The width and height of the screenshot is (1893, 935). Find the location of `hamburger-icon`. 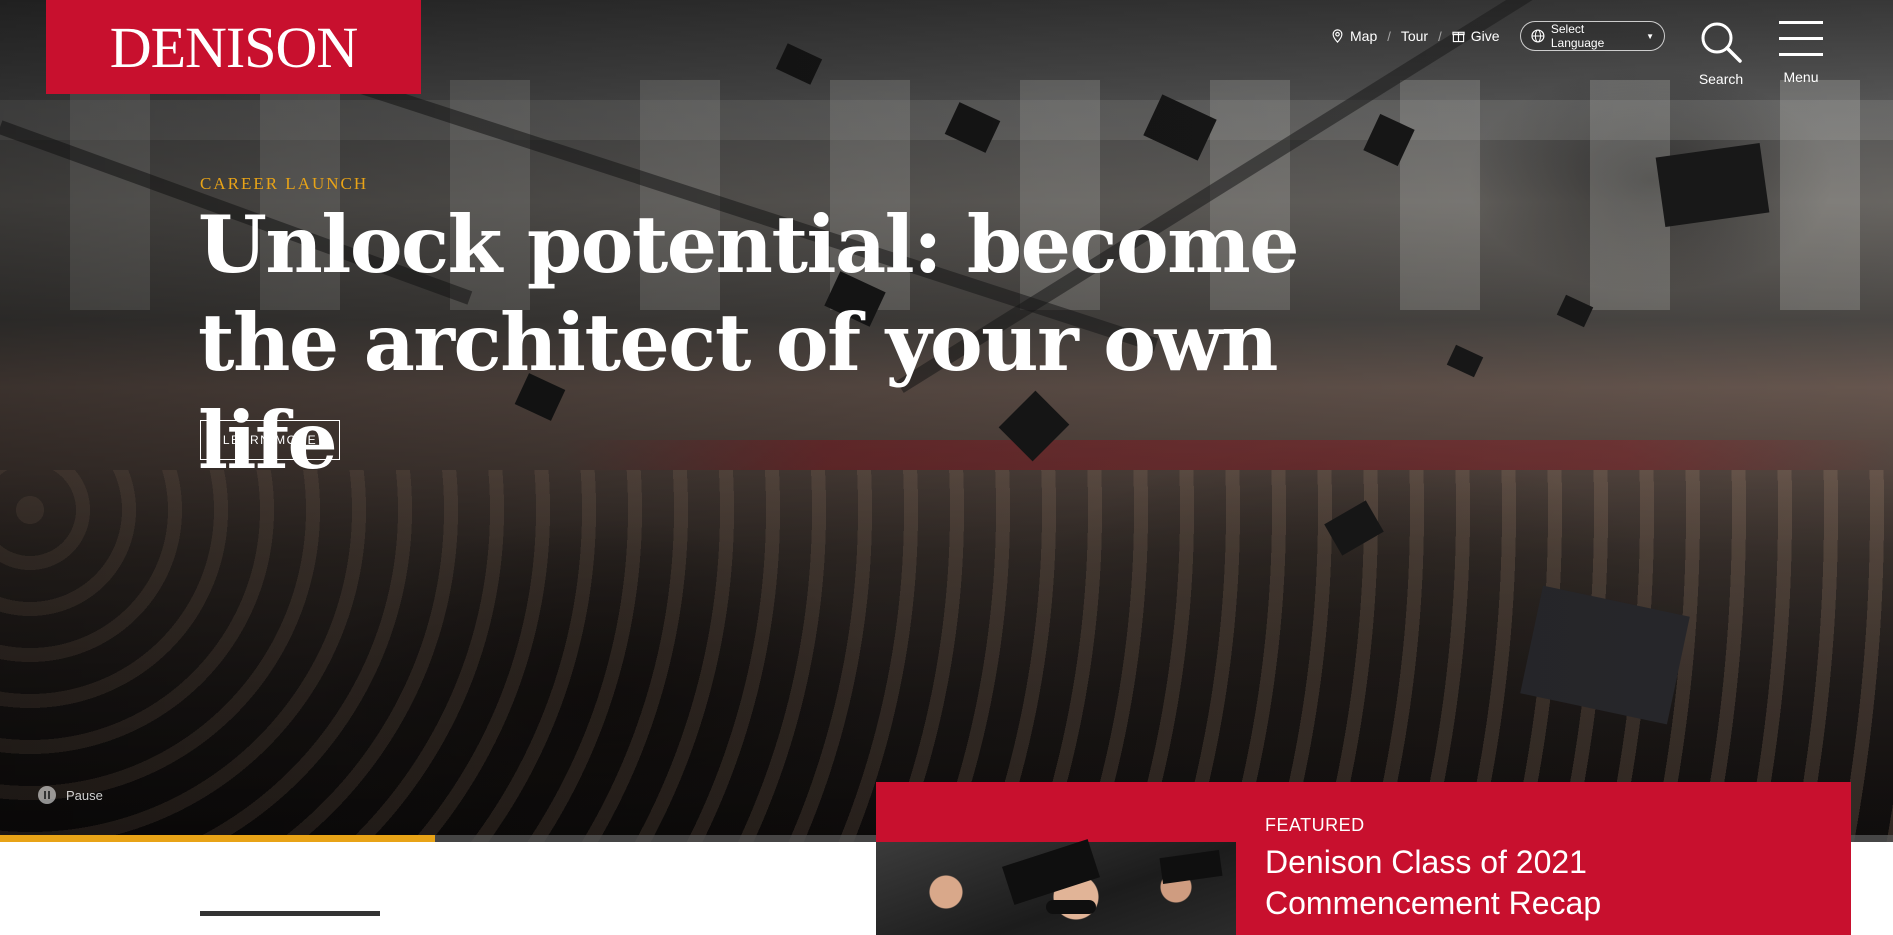

hamburger-icon is located at coordinates (1801, 38).